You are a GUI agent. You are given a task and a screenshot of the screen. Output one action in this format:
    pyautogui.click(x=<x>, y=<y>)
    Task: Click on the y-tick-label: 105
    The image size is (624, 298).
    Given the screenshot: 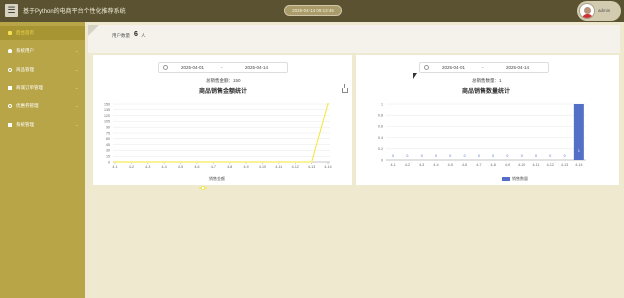 What is the action you would take?
    pyautogui.click(x=107, y=122)
    